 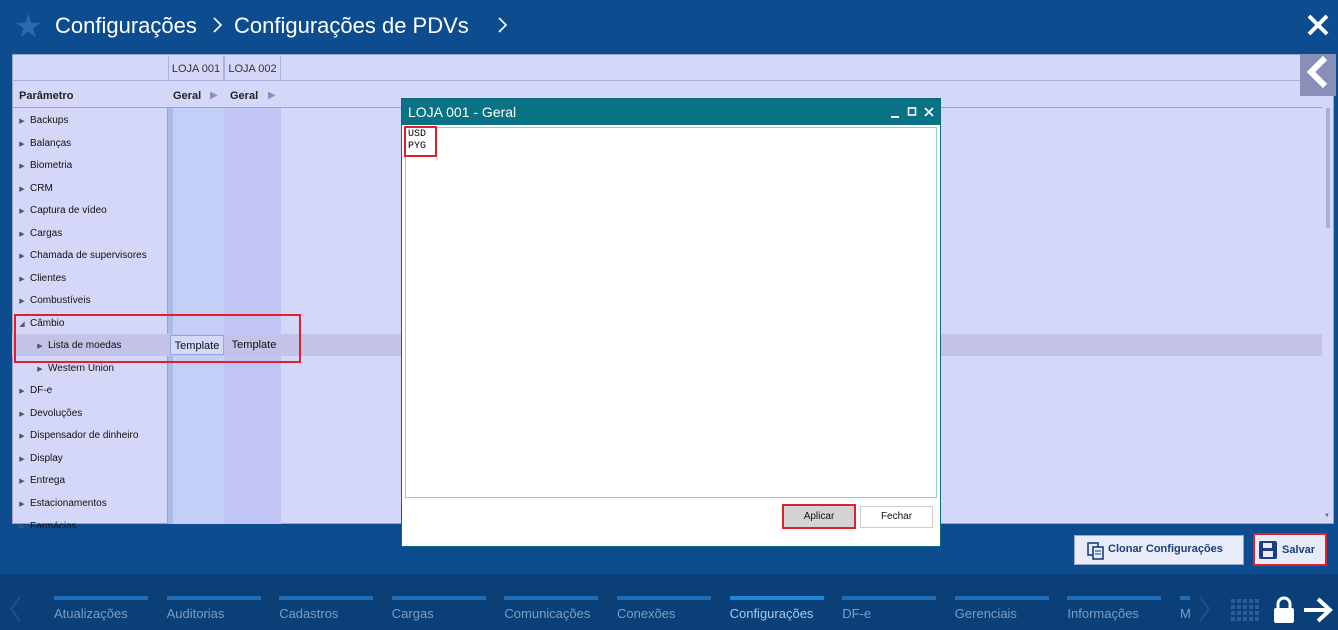 I want to click on tree-item: ▶ Entrega, so click(x=39, y=481).